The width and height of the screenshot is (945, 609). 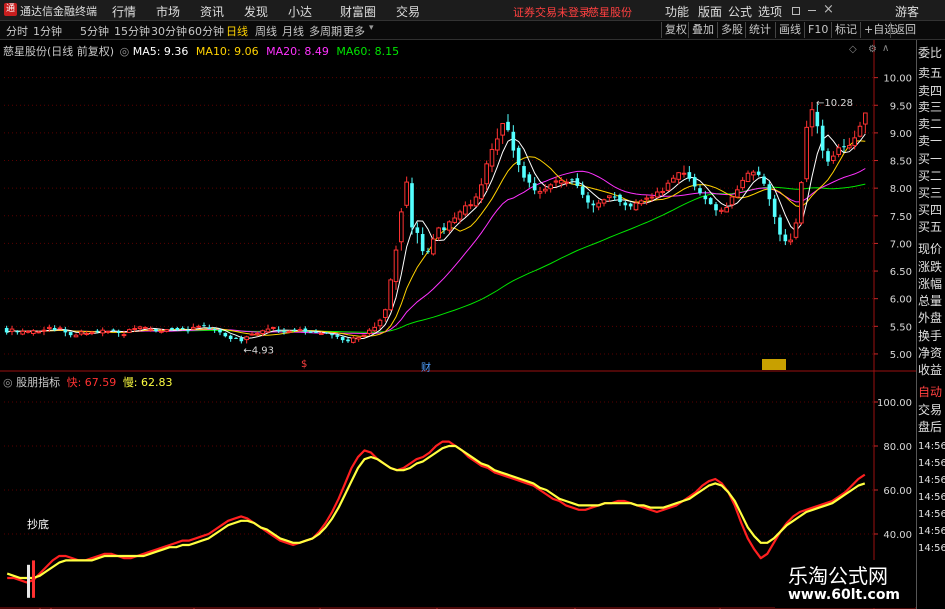 I want to click on finance-marker: 财, so click(x=426, y=366).